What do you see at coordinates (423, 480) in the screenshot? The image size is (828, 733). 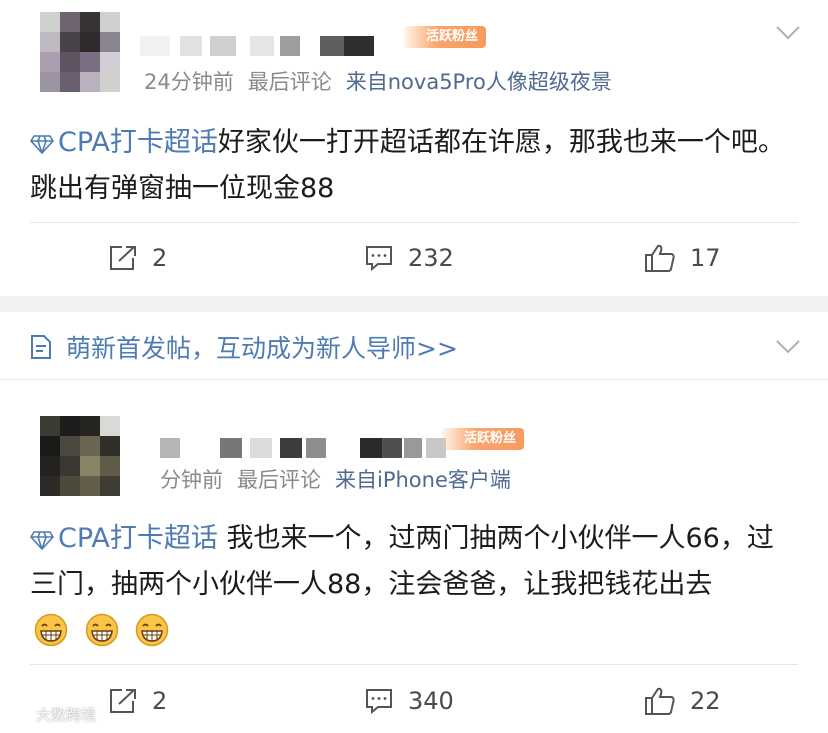 I see `post-source: 来自iPhone客户端` at bounding box center [423, 480].